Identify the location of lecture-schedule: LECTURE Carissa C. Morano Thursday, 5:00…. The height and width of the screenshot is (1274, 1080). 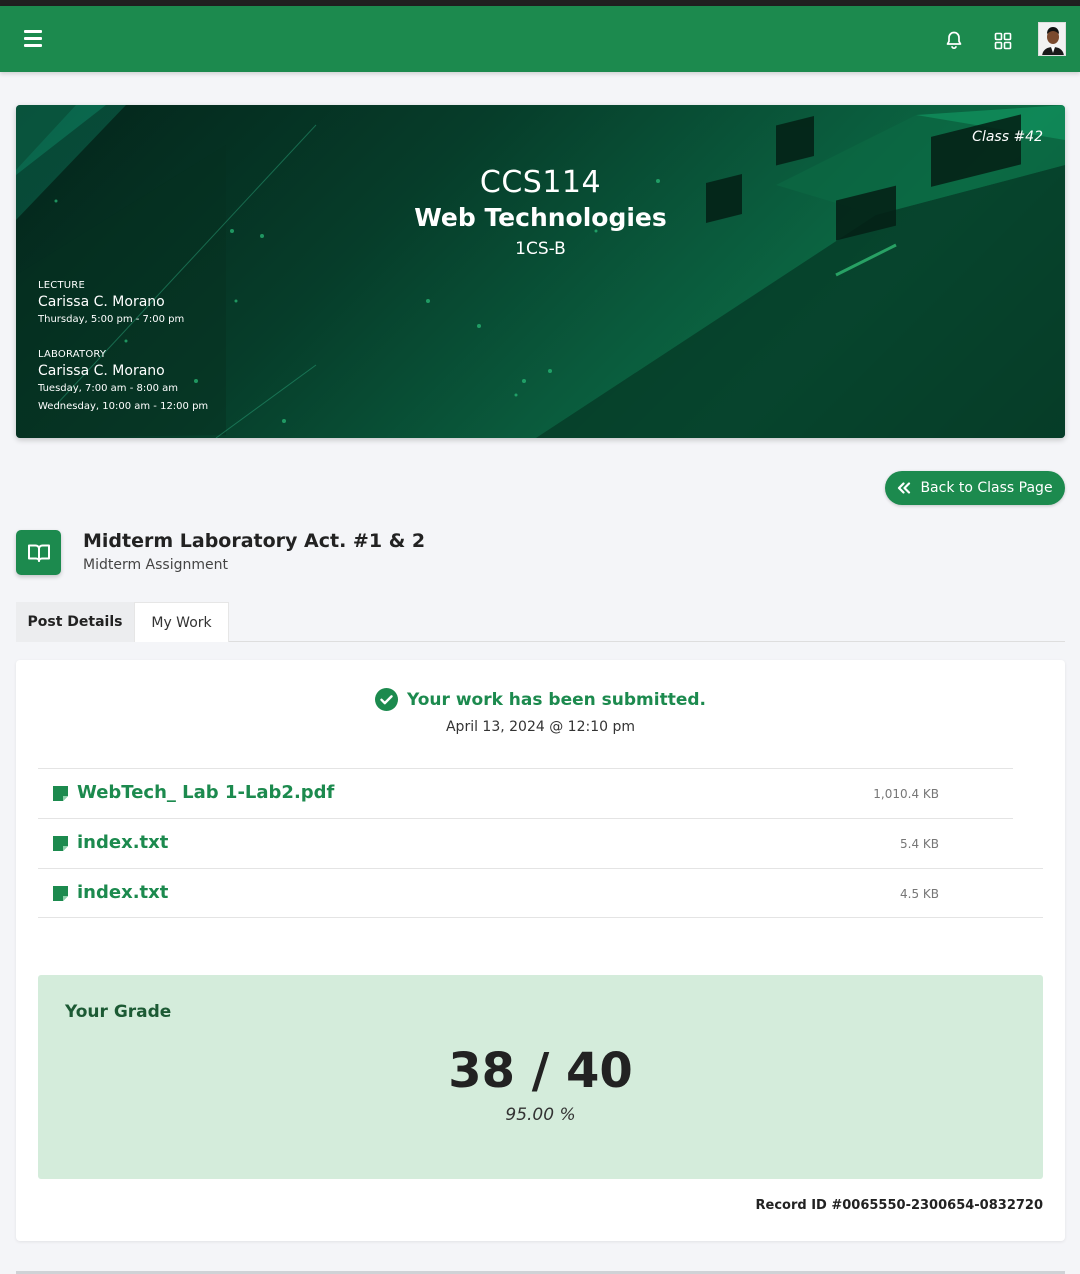
(111, 302).